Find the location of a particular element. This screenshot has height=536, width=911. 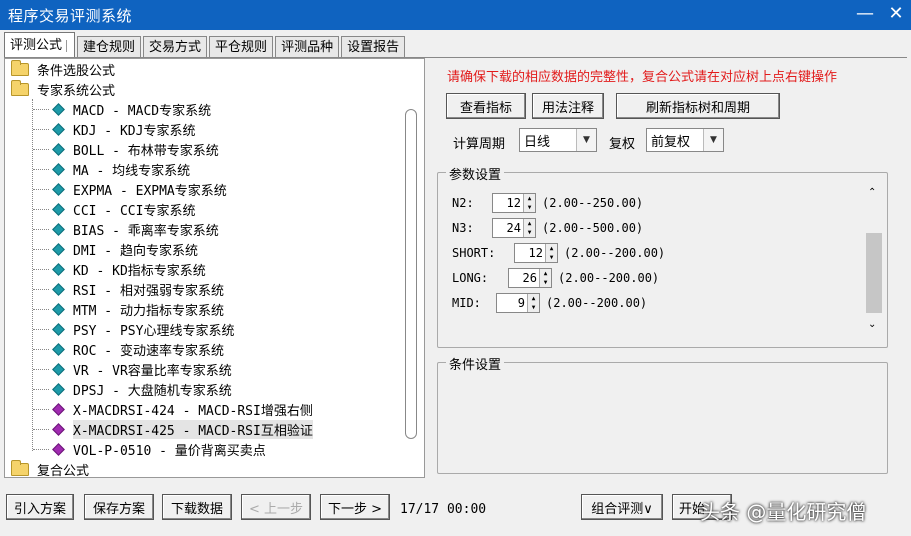

tree-item: BOLL - 布林带专家系统 is located at coordinates (126, 149).